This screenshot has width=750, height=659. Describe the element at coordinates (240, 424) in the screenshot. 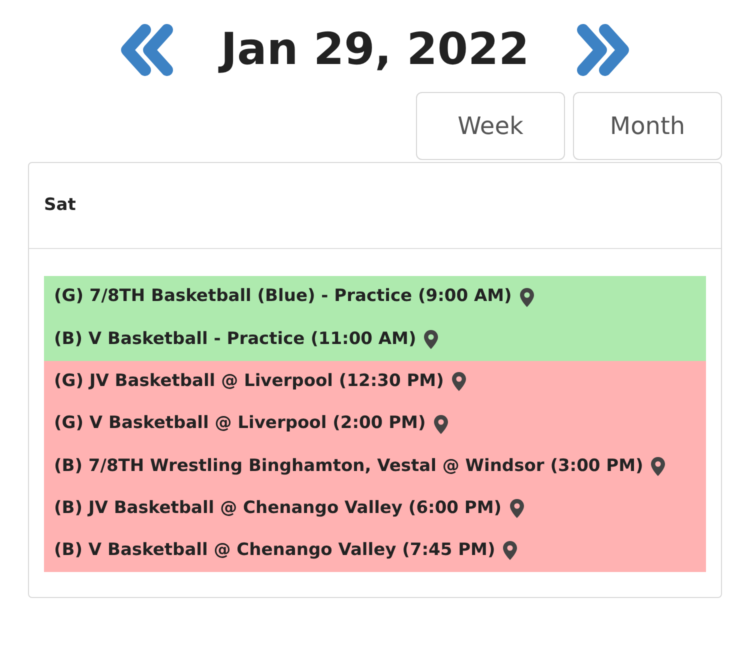

I see `event-title: (G) V Basketball @ Liverpool (2:00 PM)` at that location.